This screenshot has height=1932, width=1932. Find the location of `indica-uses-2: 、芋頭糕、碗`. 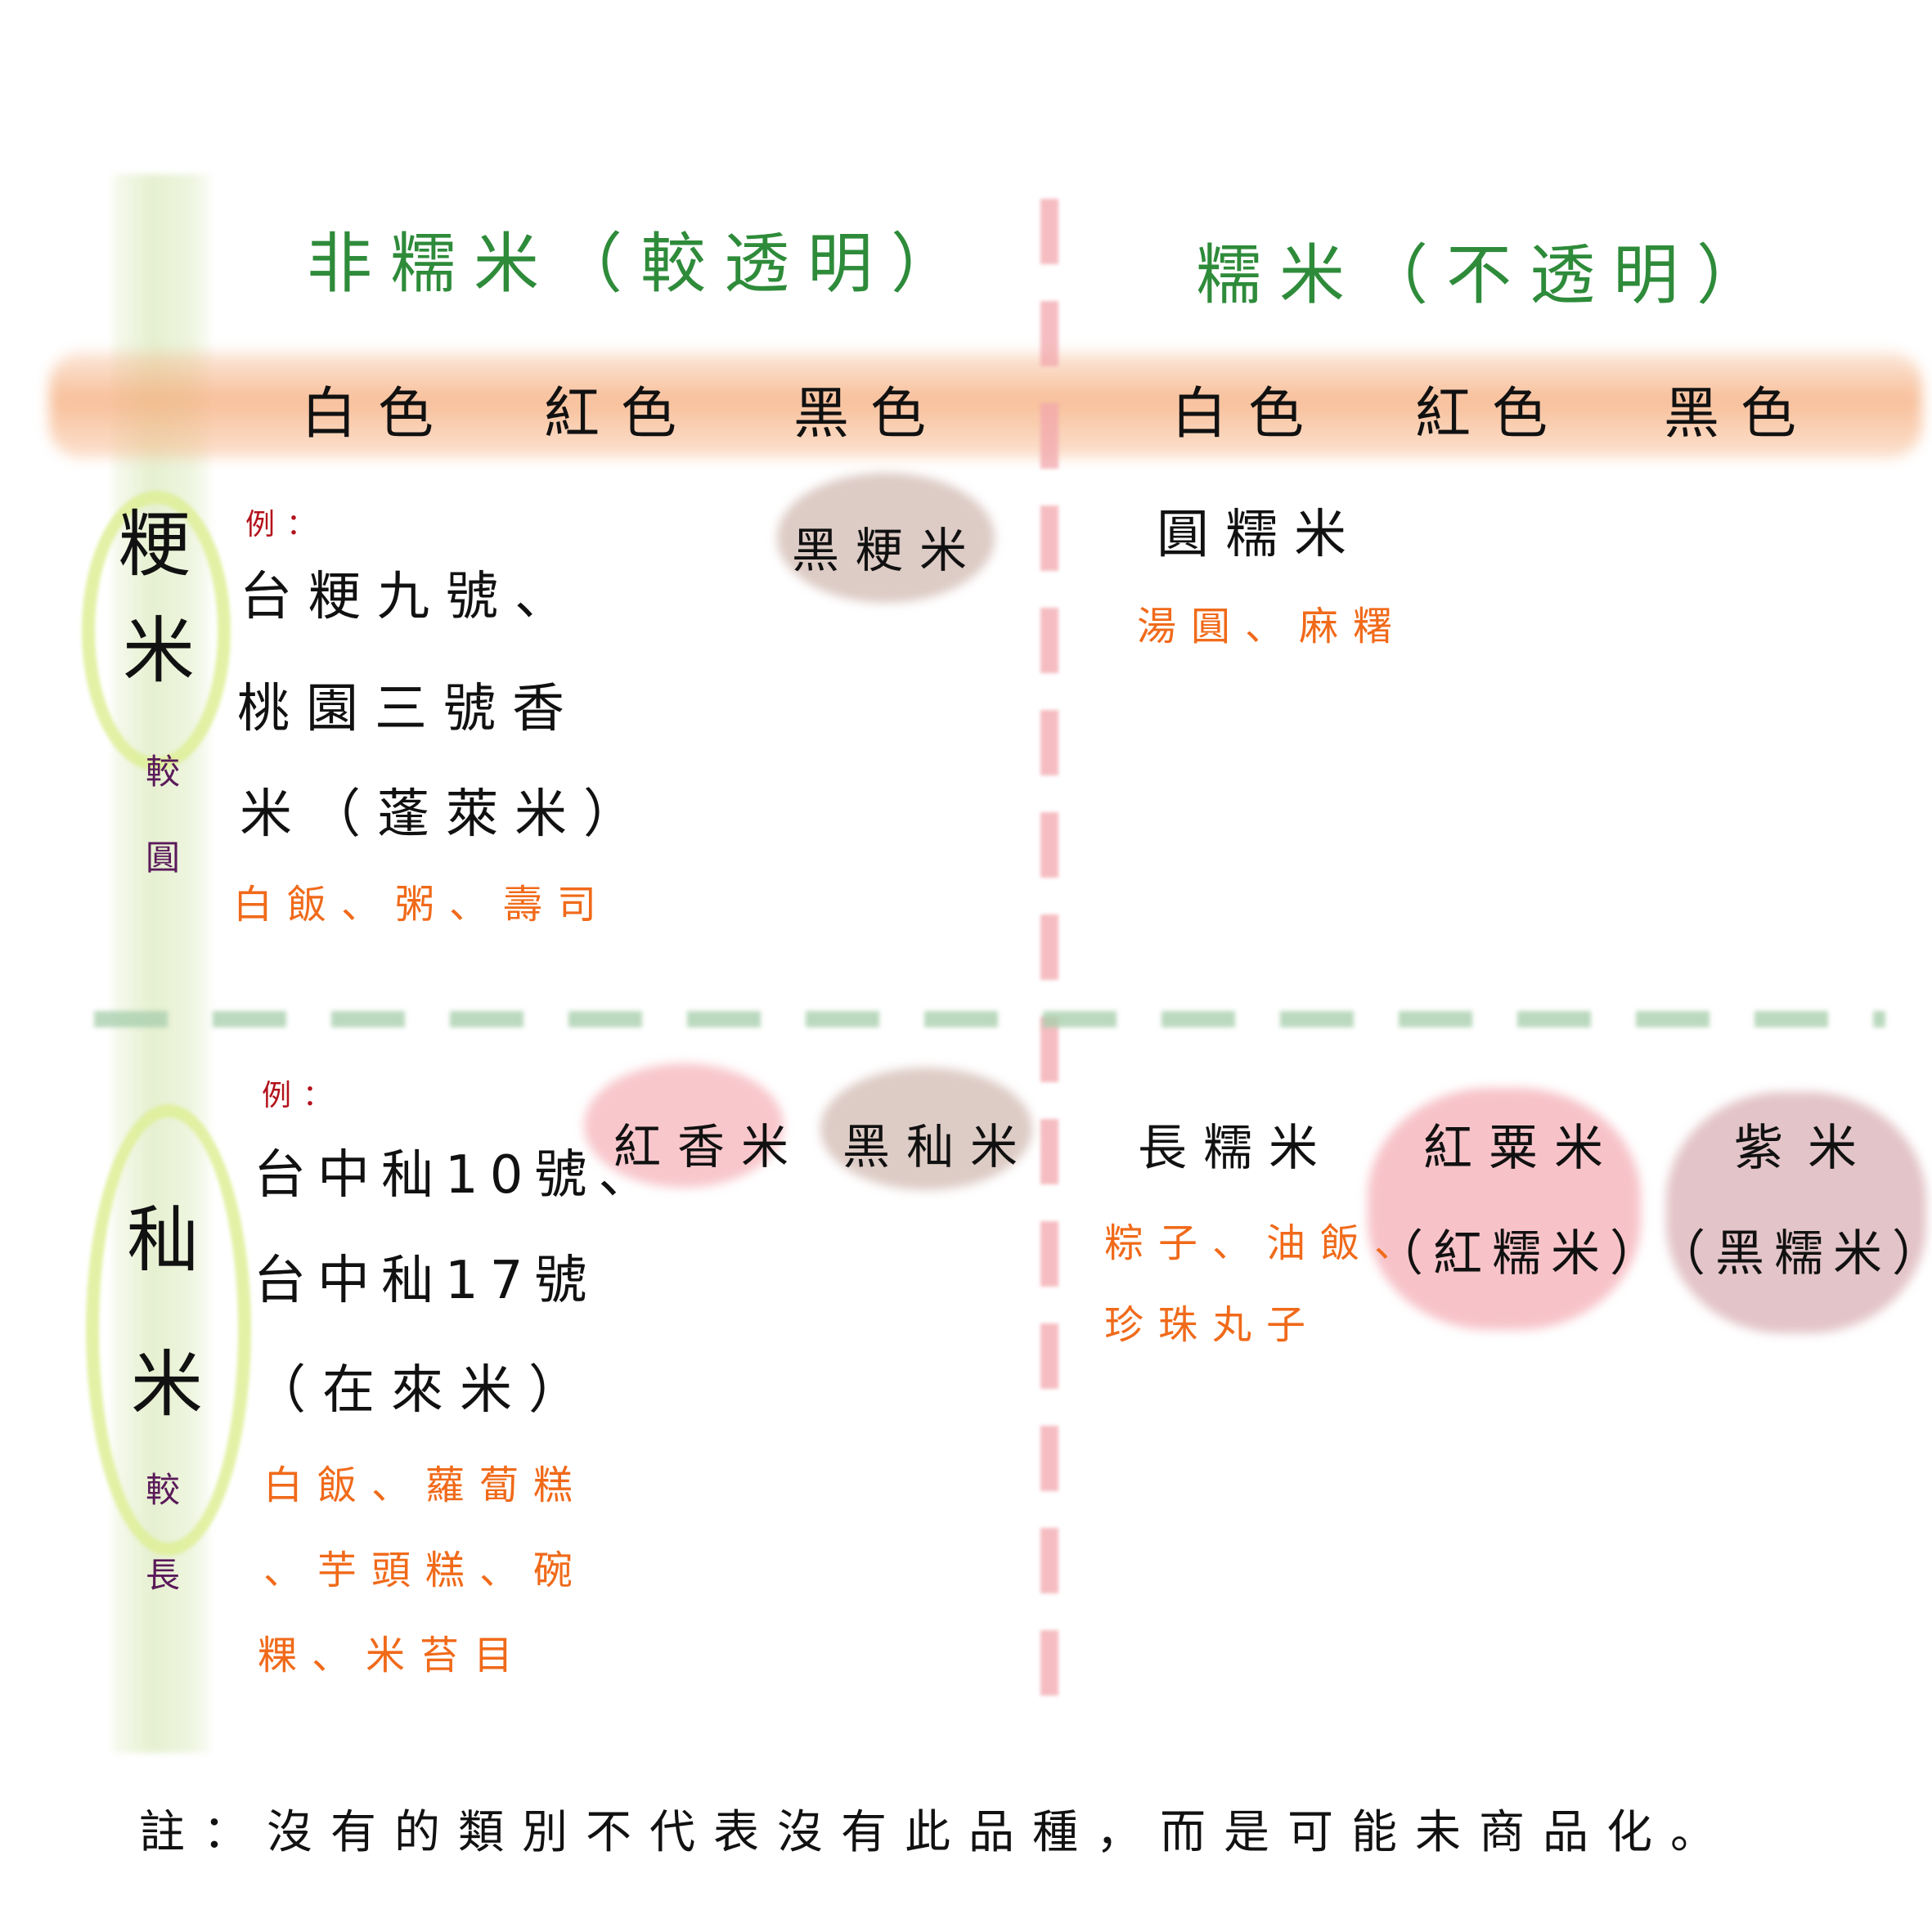

indica-uses-2: 、芋頭糕、碗 is located at coordinates (425, 1571).